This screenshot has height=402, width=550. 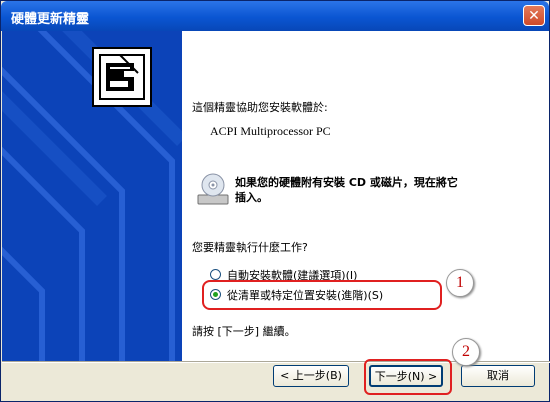 I want to click on back-button: < 上一步(B), so click(x=311, y=376).